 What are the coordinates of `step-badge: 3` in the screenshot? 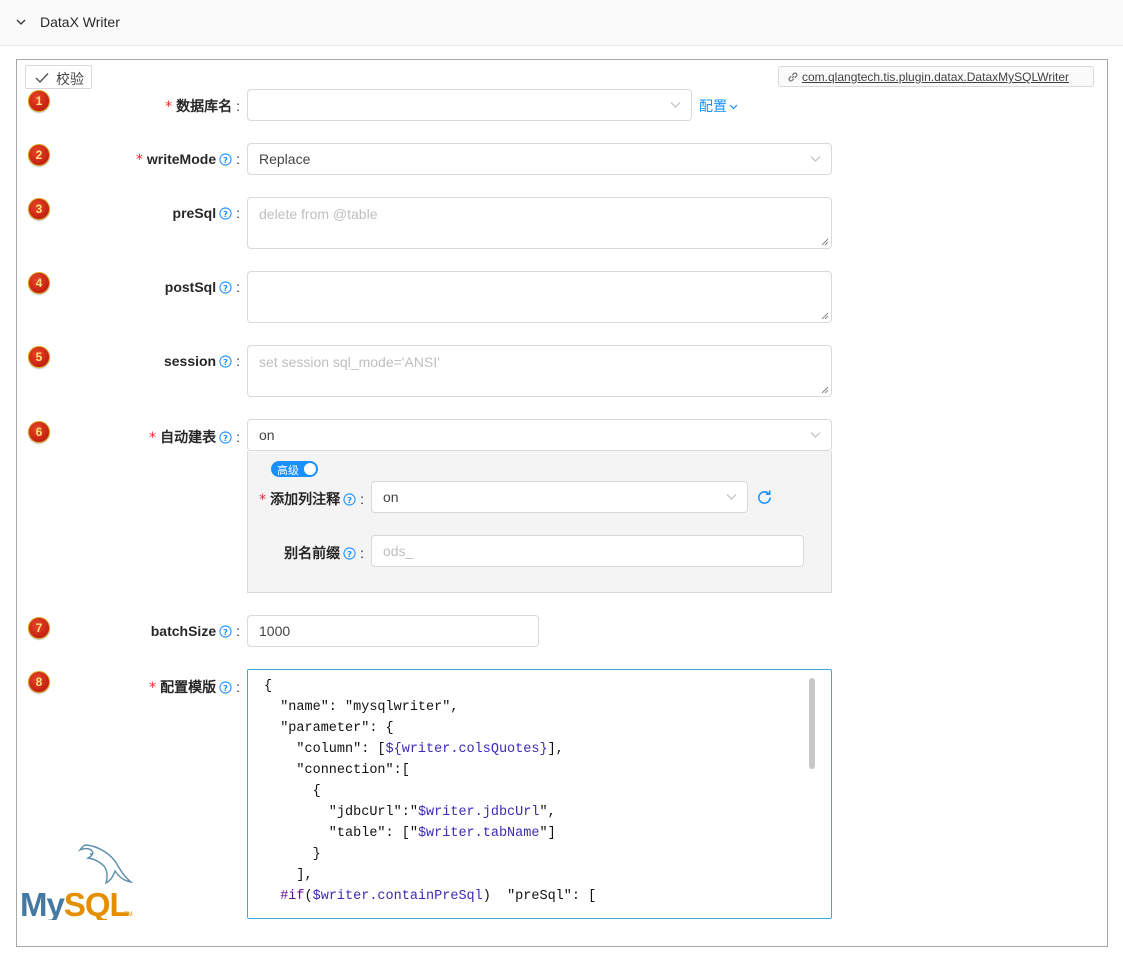 It's located at (39, 209).